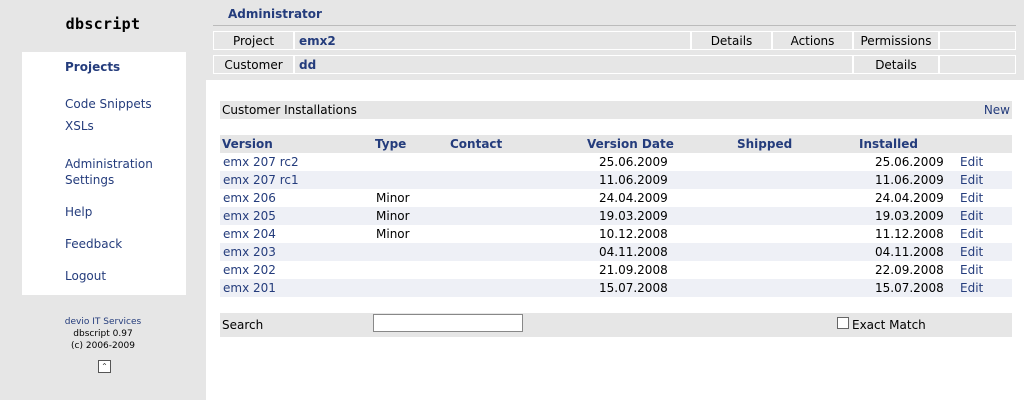  Describe the element at coordinates (296, 252) in the screenshot. I see `version-cell: emx 203` at that location.